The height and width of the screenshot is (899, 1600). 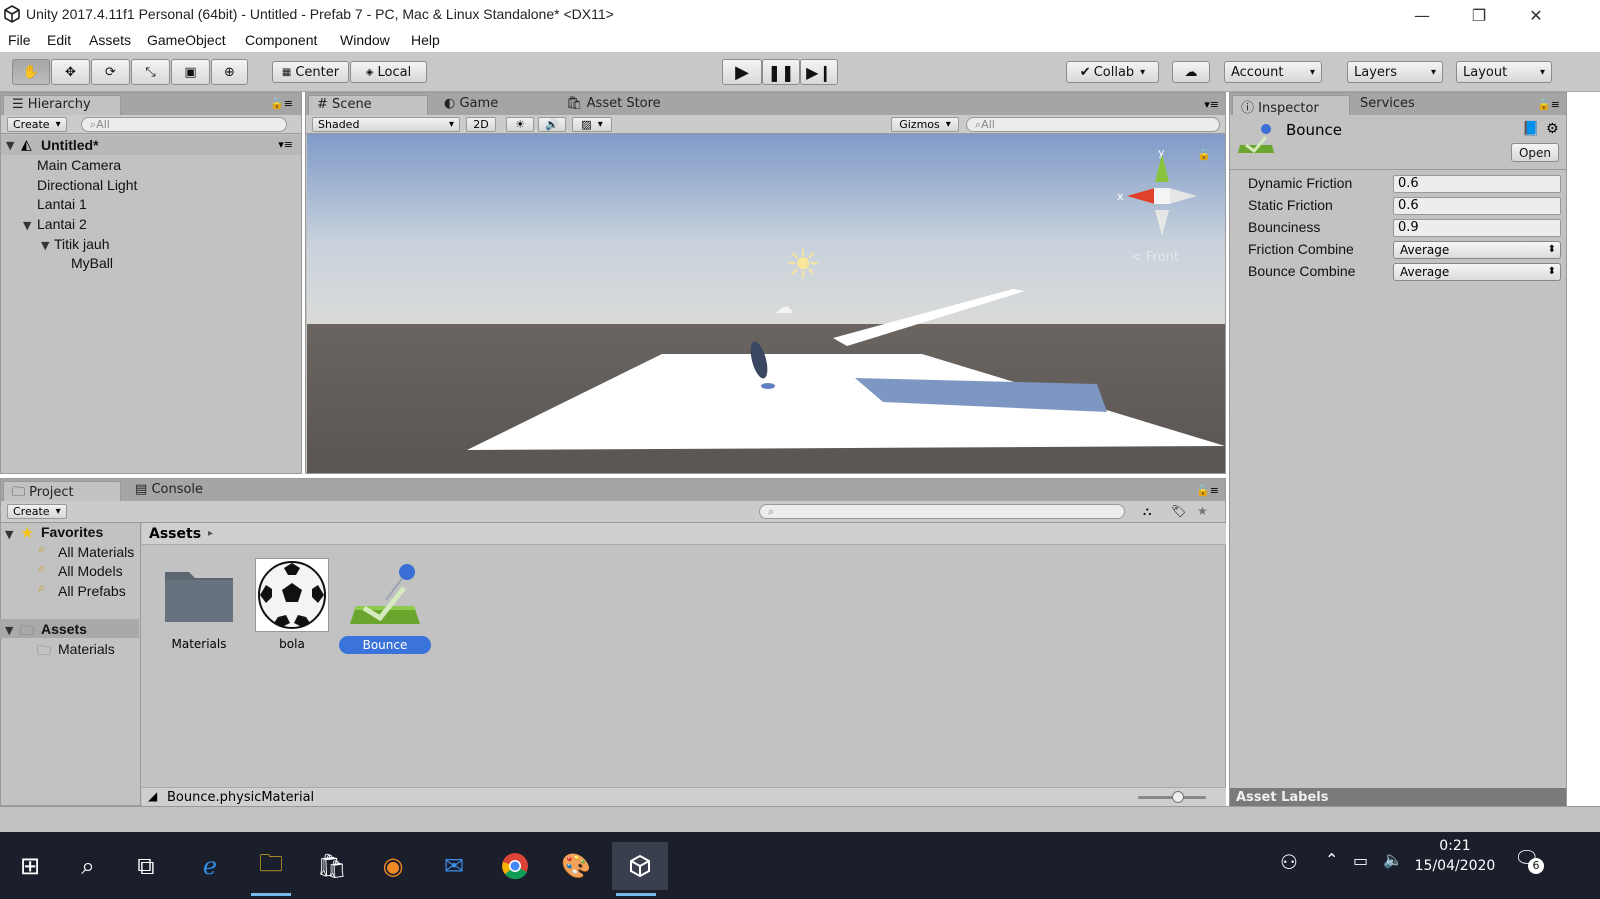 What do you see at coordinates (62, 491) in the screenshot?
I see `tab-project: 🗀 Project` at bounding box center [62, 491].